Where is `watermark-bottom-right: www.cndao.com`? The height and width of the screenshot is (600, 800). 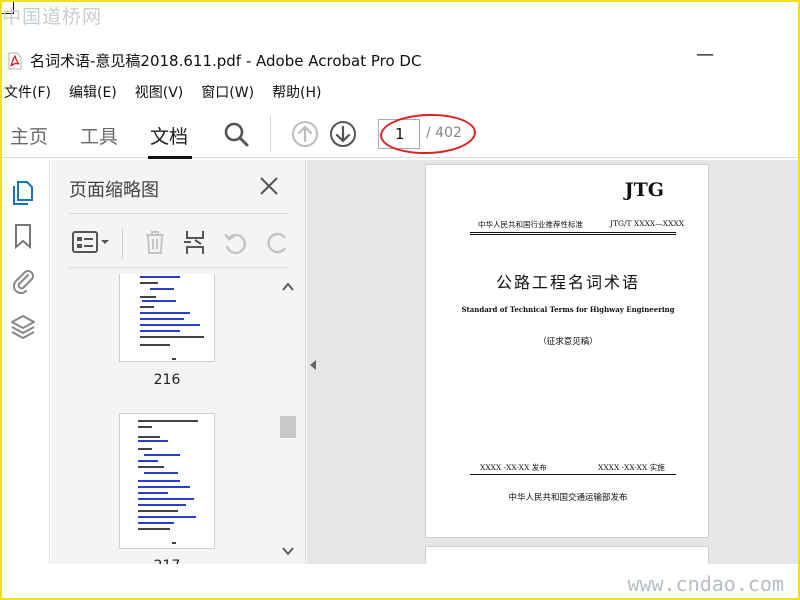 watermark-bottom-right: www.cndao.com is located at coordinates (705, 584).